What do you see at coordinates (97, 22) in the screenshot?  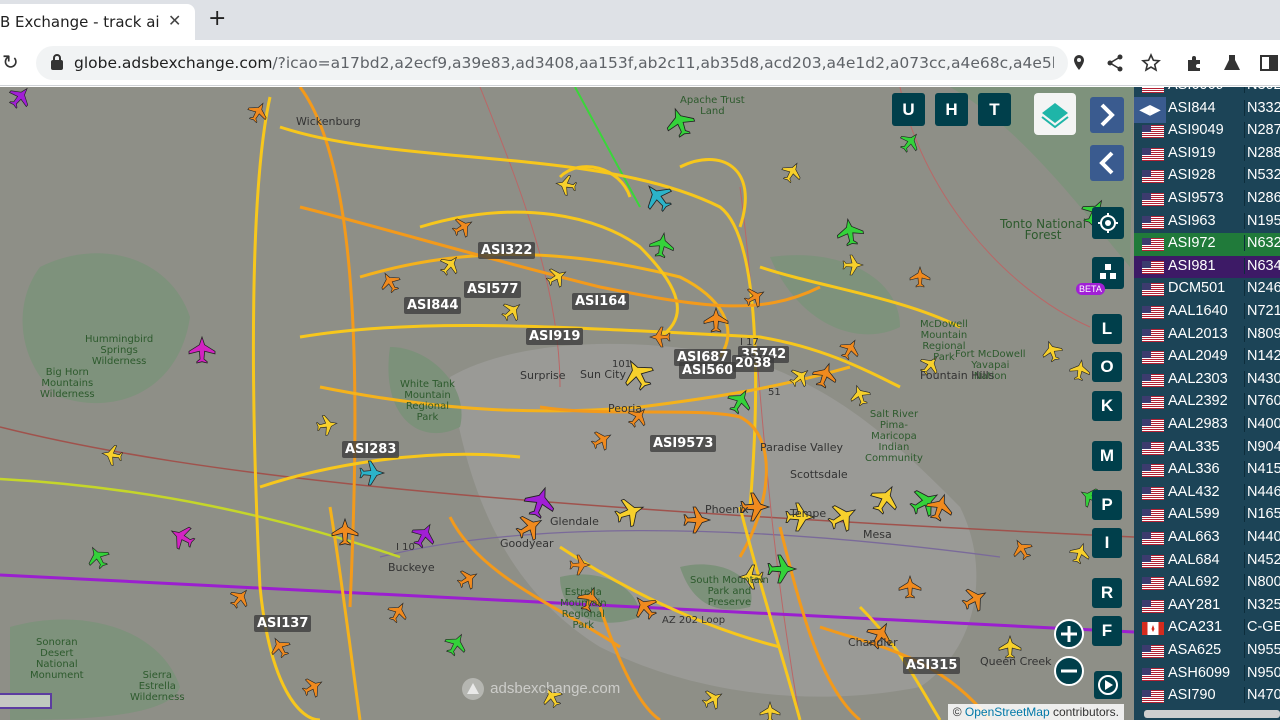 I see `browser-tab: B Exchange - track ai ✕` at bounding box center [97, 22].